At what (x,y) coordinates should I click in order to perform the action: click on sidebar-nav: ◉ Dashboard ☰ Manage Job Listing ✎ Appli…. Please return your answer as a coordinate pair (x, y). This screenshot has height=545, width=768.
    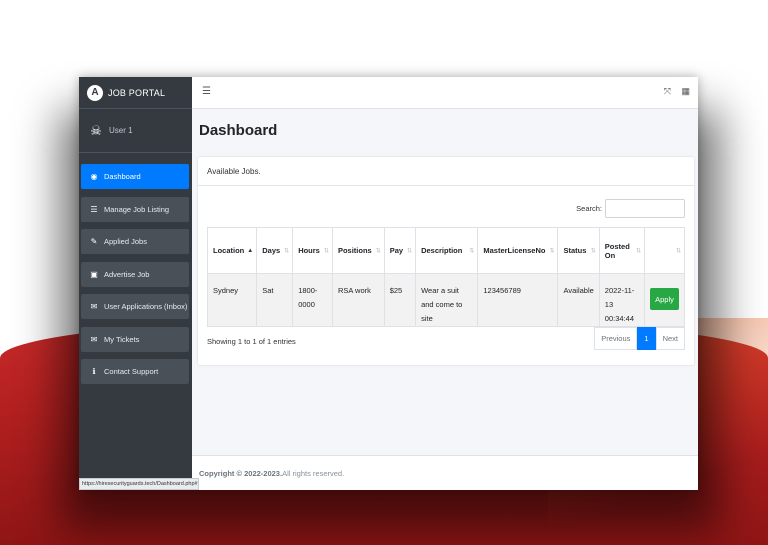
    Looking at the image, I should click on (135, 268).